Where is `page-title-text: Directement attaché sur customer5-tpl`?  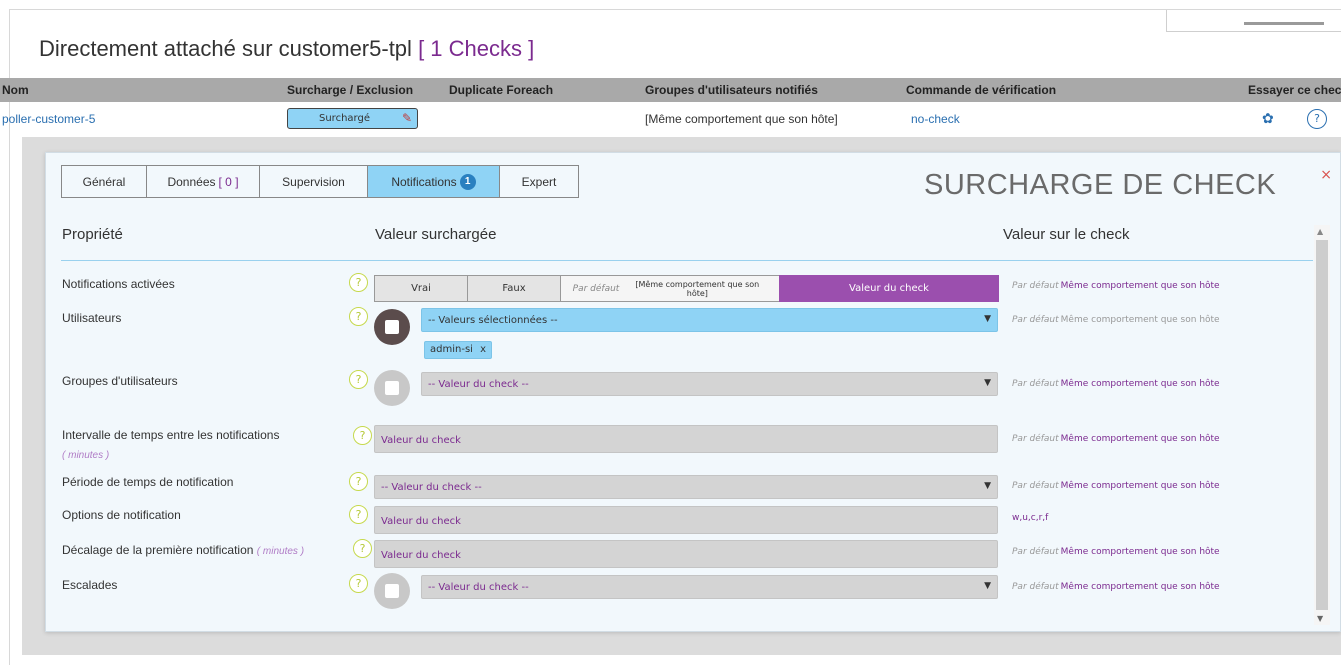
page-title-text: Directement attaché sur customer5-tpl is located at coordinates (225, 48).